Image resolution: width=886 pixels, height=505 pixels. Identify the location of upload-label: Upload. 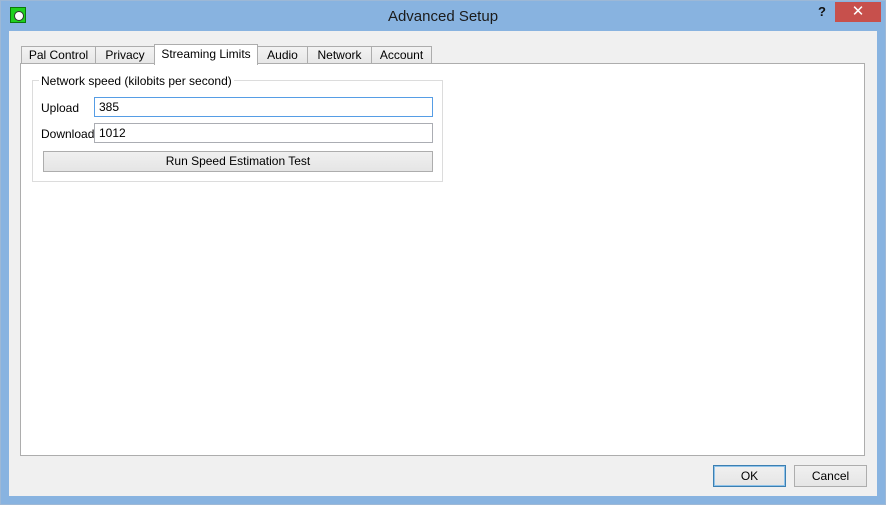
(60, 108).